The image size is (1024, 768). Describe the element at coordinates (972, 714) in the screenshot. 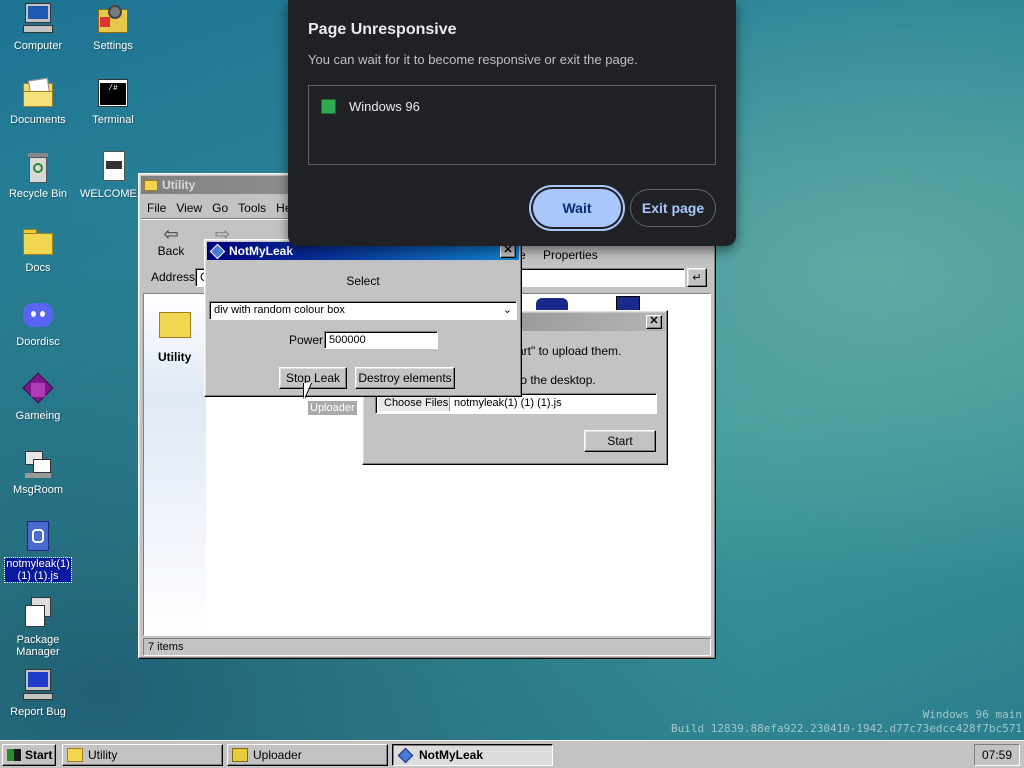

I see `build-line-1: Windows 96 main` at that location.